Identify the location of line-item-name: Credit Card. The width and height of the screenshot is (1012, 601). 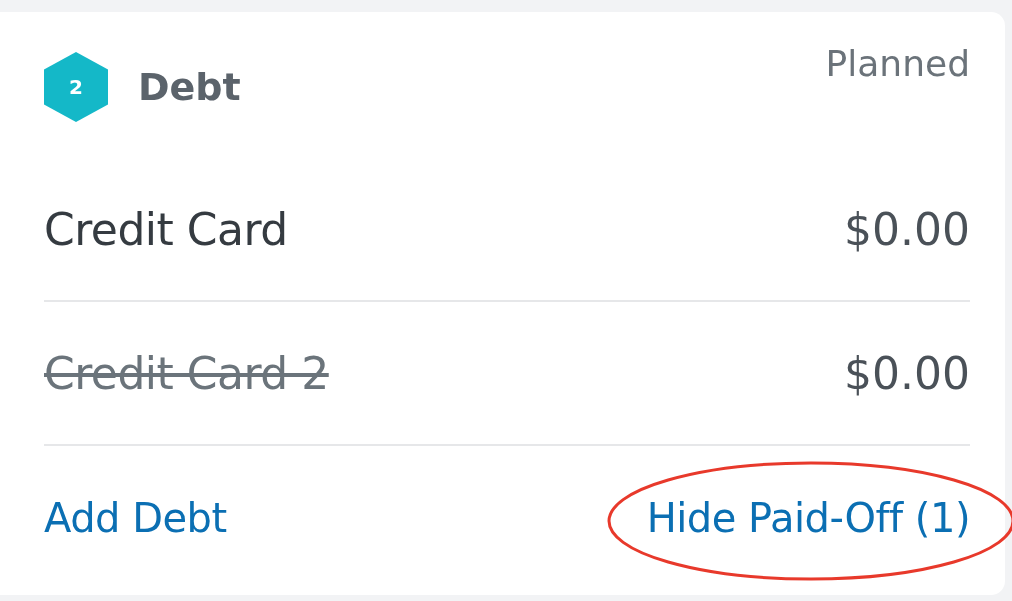
(166, 229).